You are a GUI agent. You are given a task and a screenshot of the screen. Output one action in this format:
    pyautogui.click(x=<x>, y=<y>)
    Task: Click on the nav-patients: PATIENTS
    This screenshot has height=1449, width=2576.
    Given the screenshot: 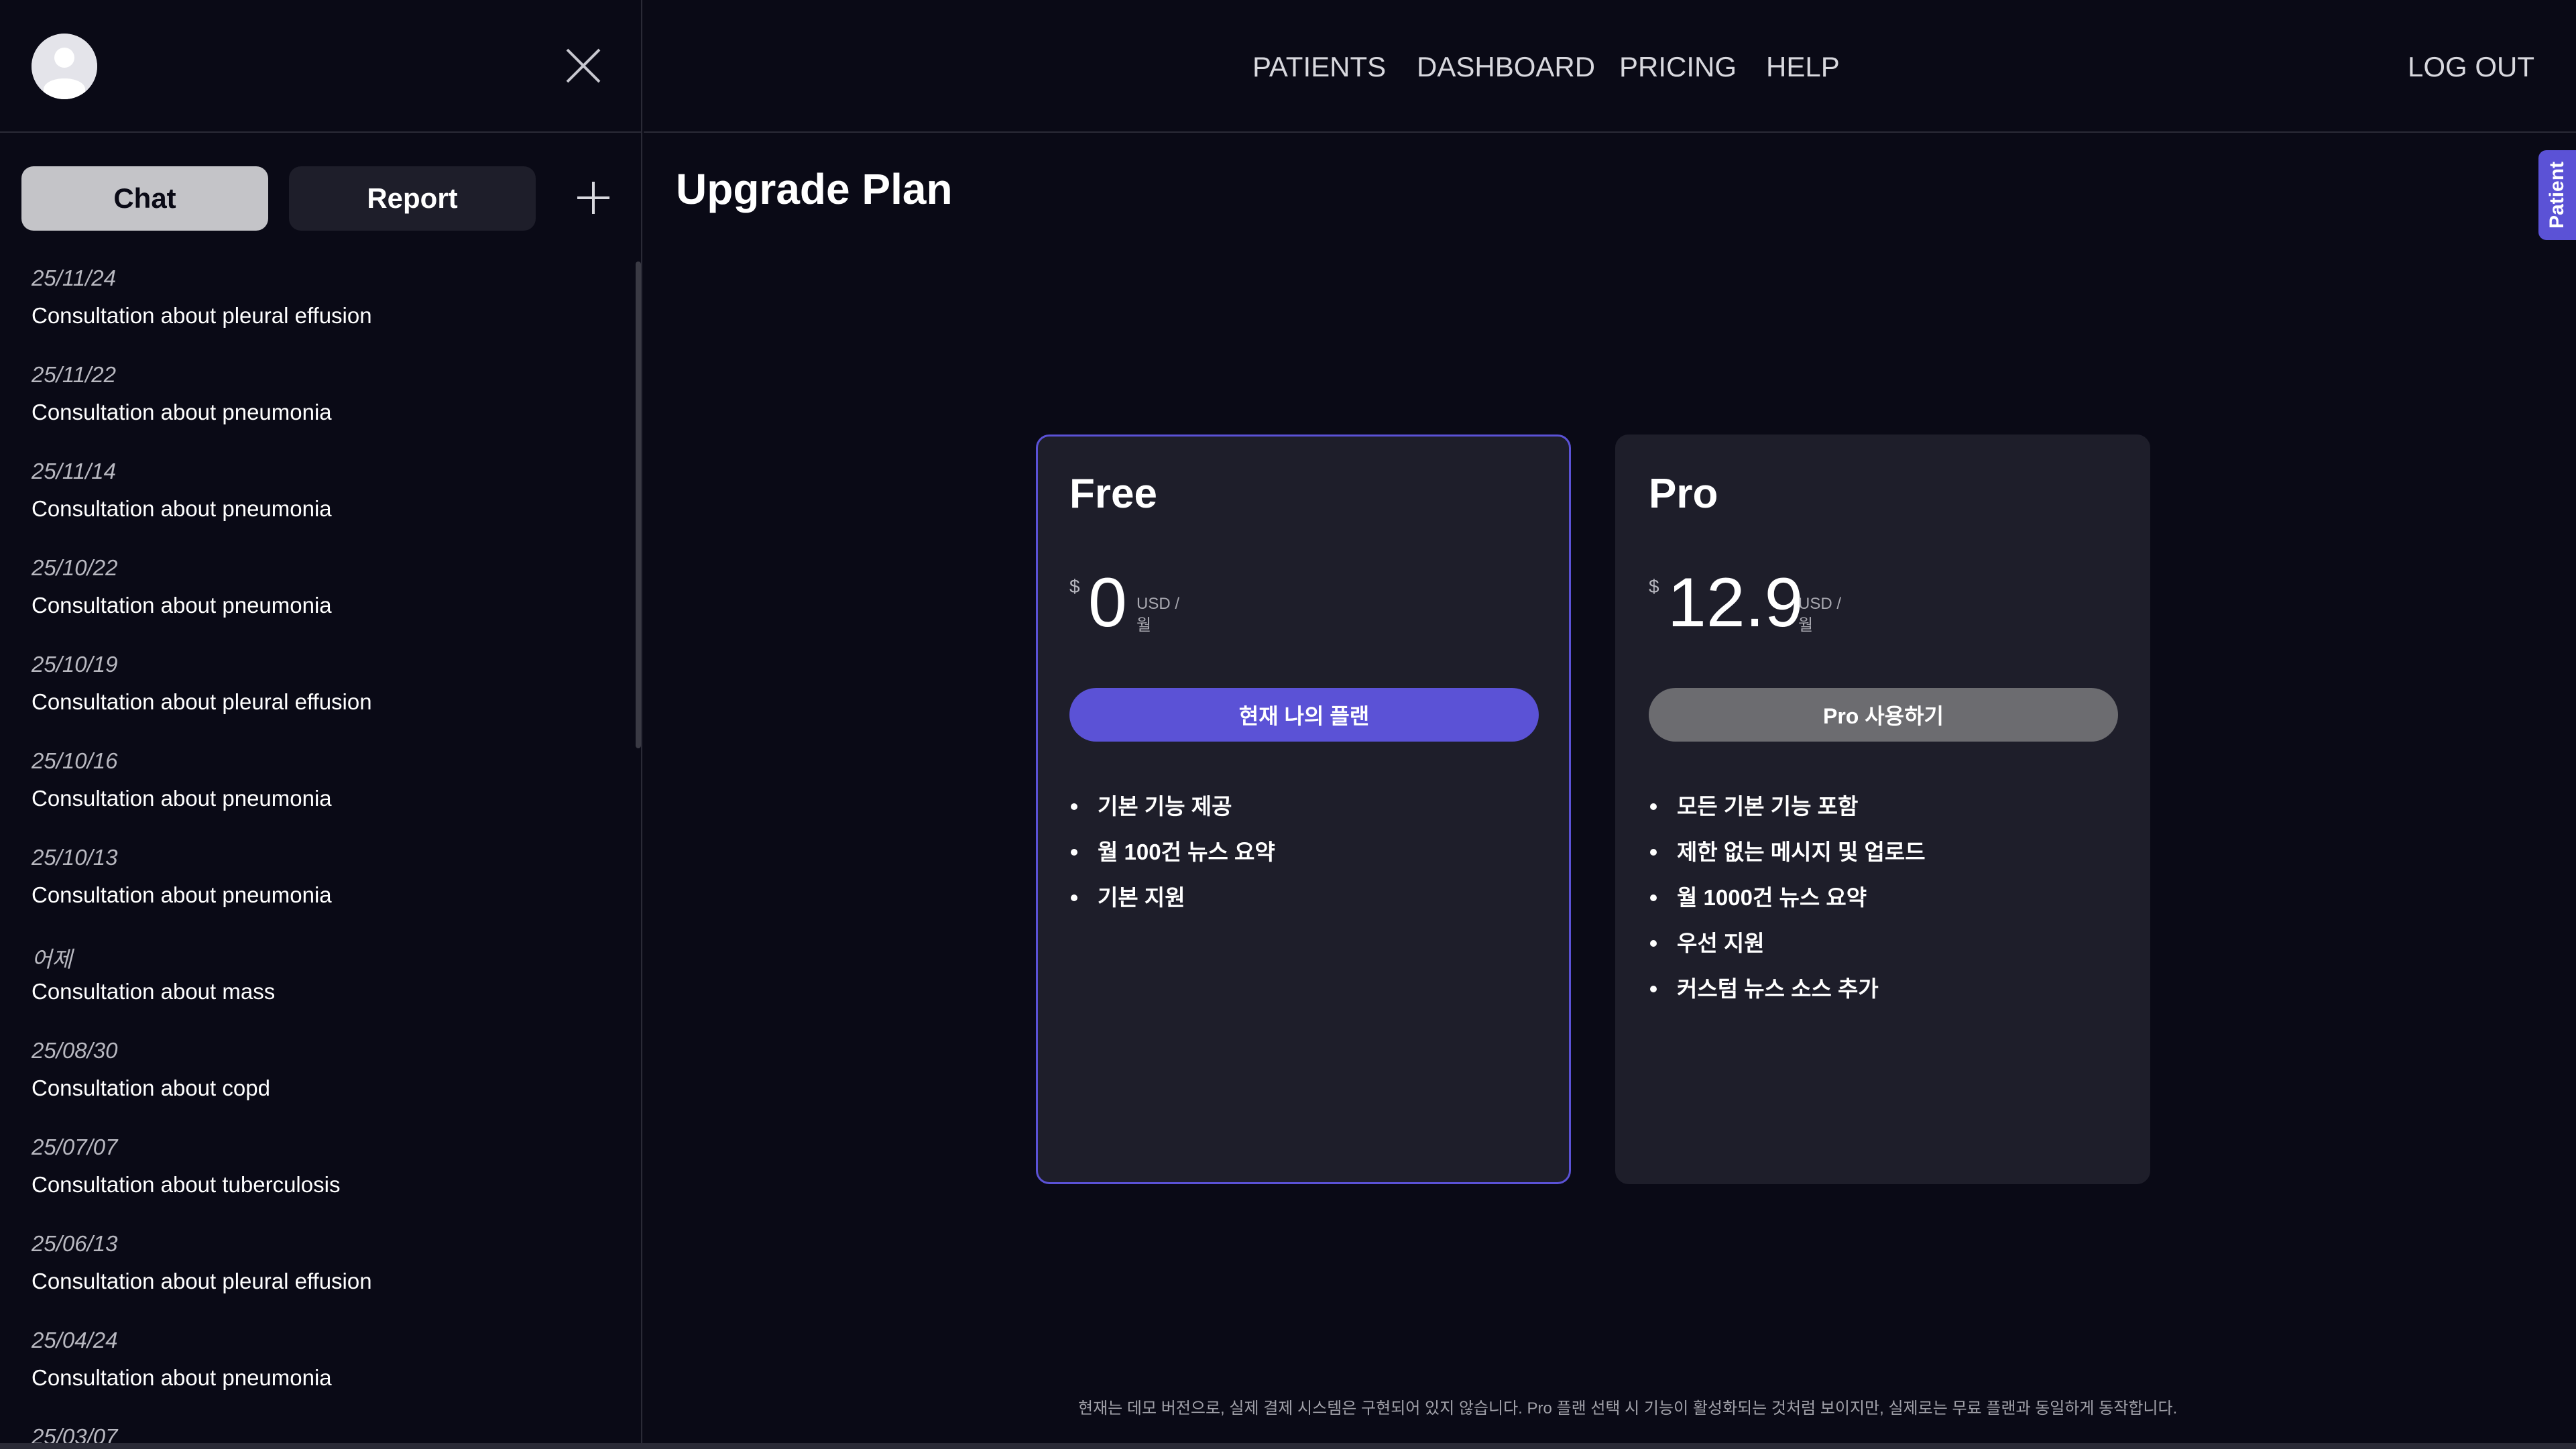 What is the action you would take?
    pyautogui.click(x=1319, y=67)
    